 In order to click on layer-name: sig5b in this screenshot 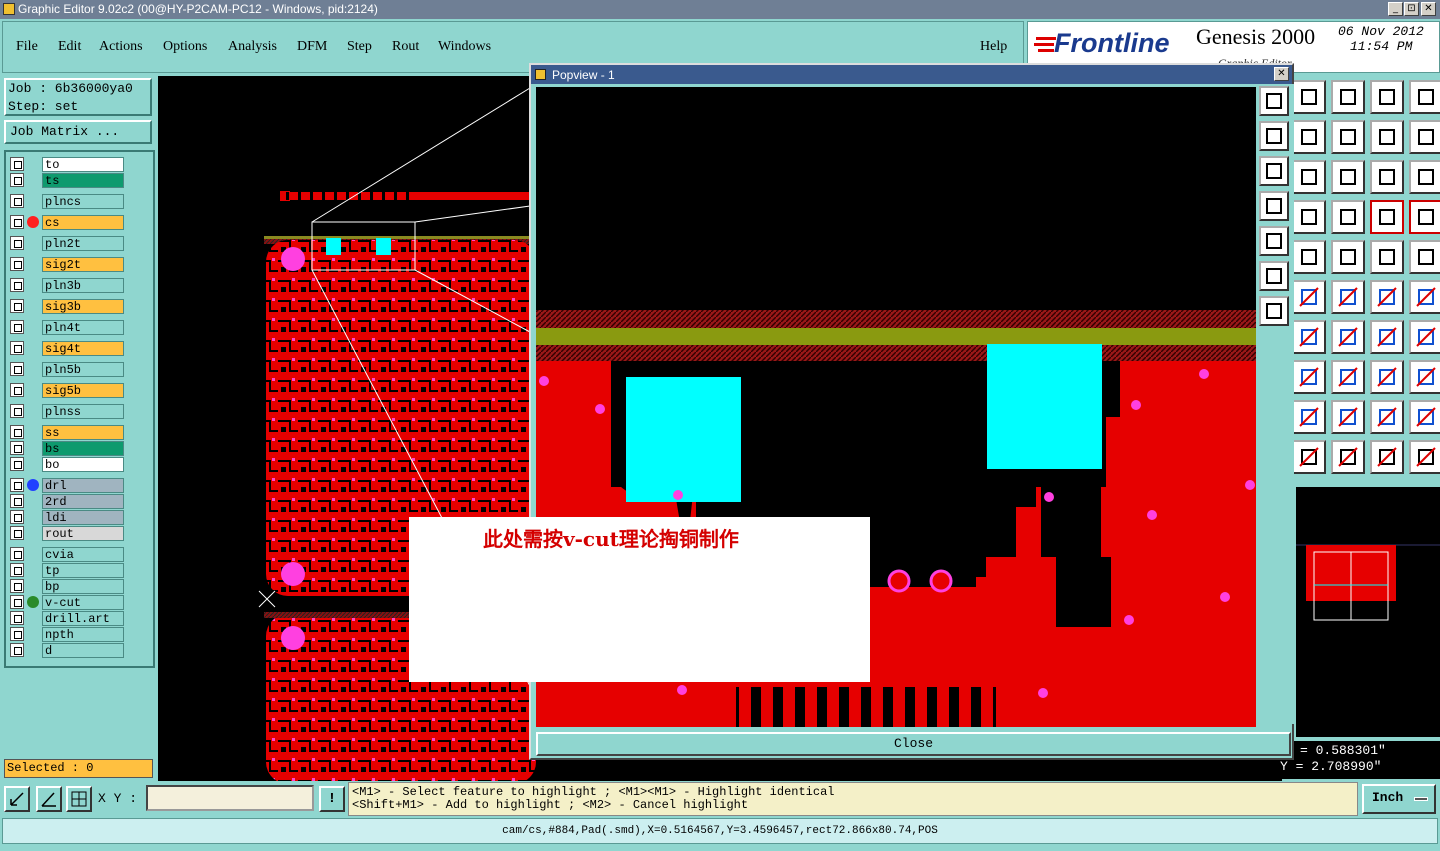, I will do `click(83, 390)`.